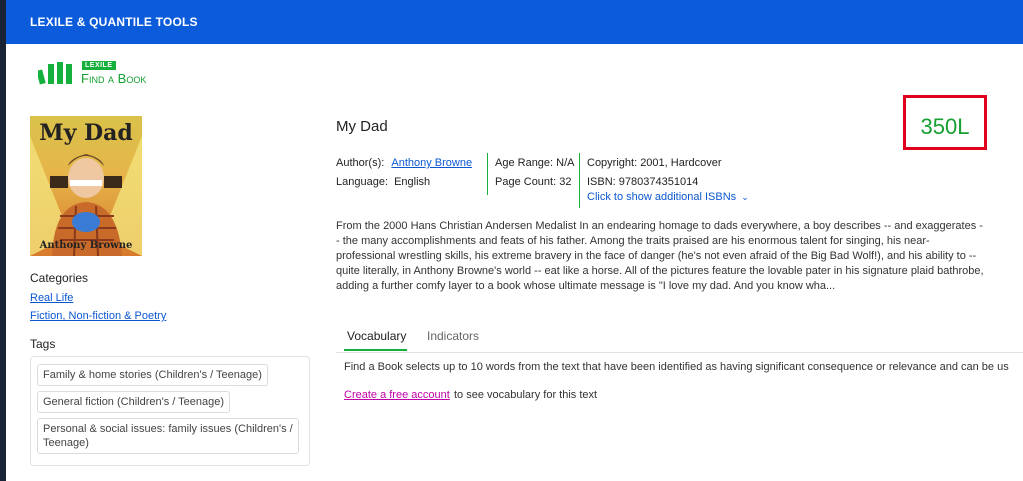  I want to click on top-header-bar: LEXILE & QUANTILE TOOLS, so click(514, 22).